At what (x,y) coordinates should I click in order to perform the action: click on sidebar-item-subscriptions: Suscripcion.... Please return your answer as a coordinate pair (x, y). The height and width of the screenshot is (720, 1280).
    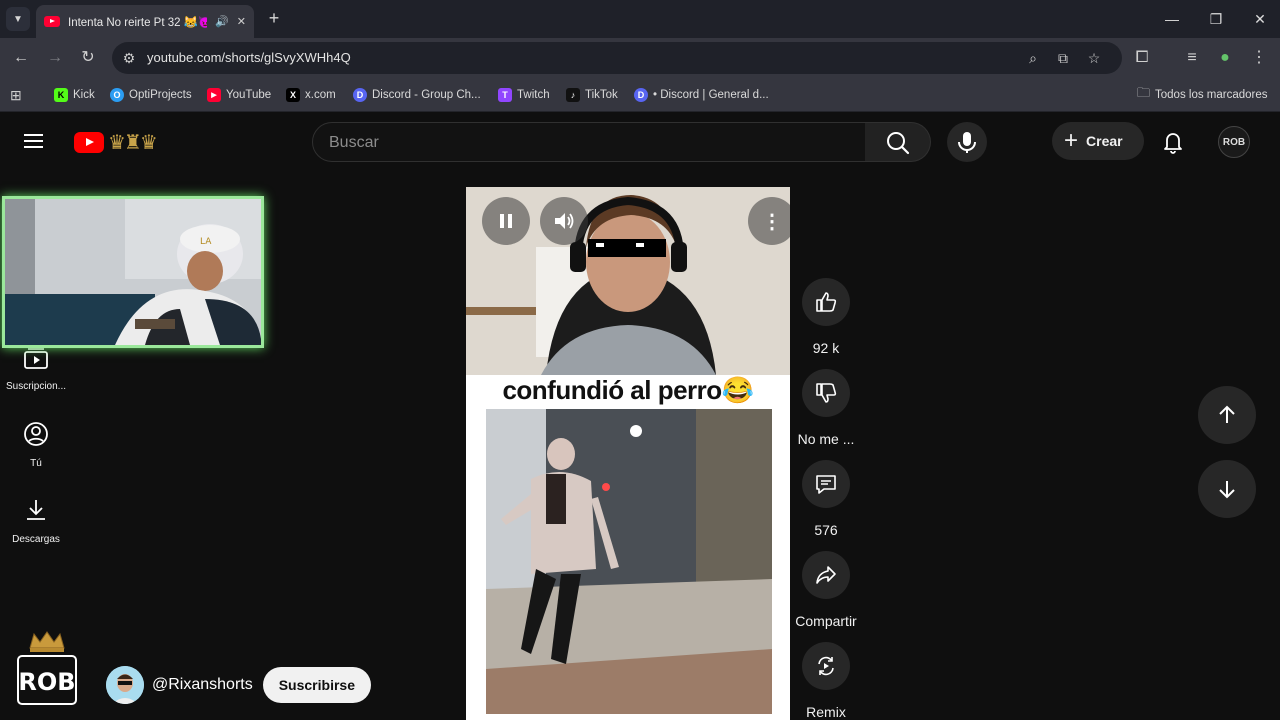
    Looking at the image, I should click on (36, 370).